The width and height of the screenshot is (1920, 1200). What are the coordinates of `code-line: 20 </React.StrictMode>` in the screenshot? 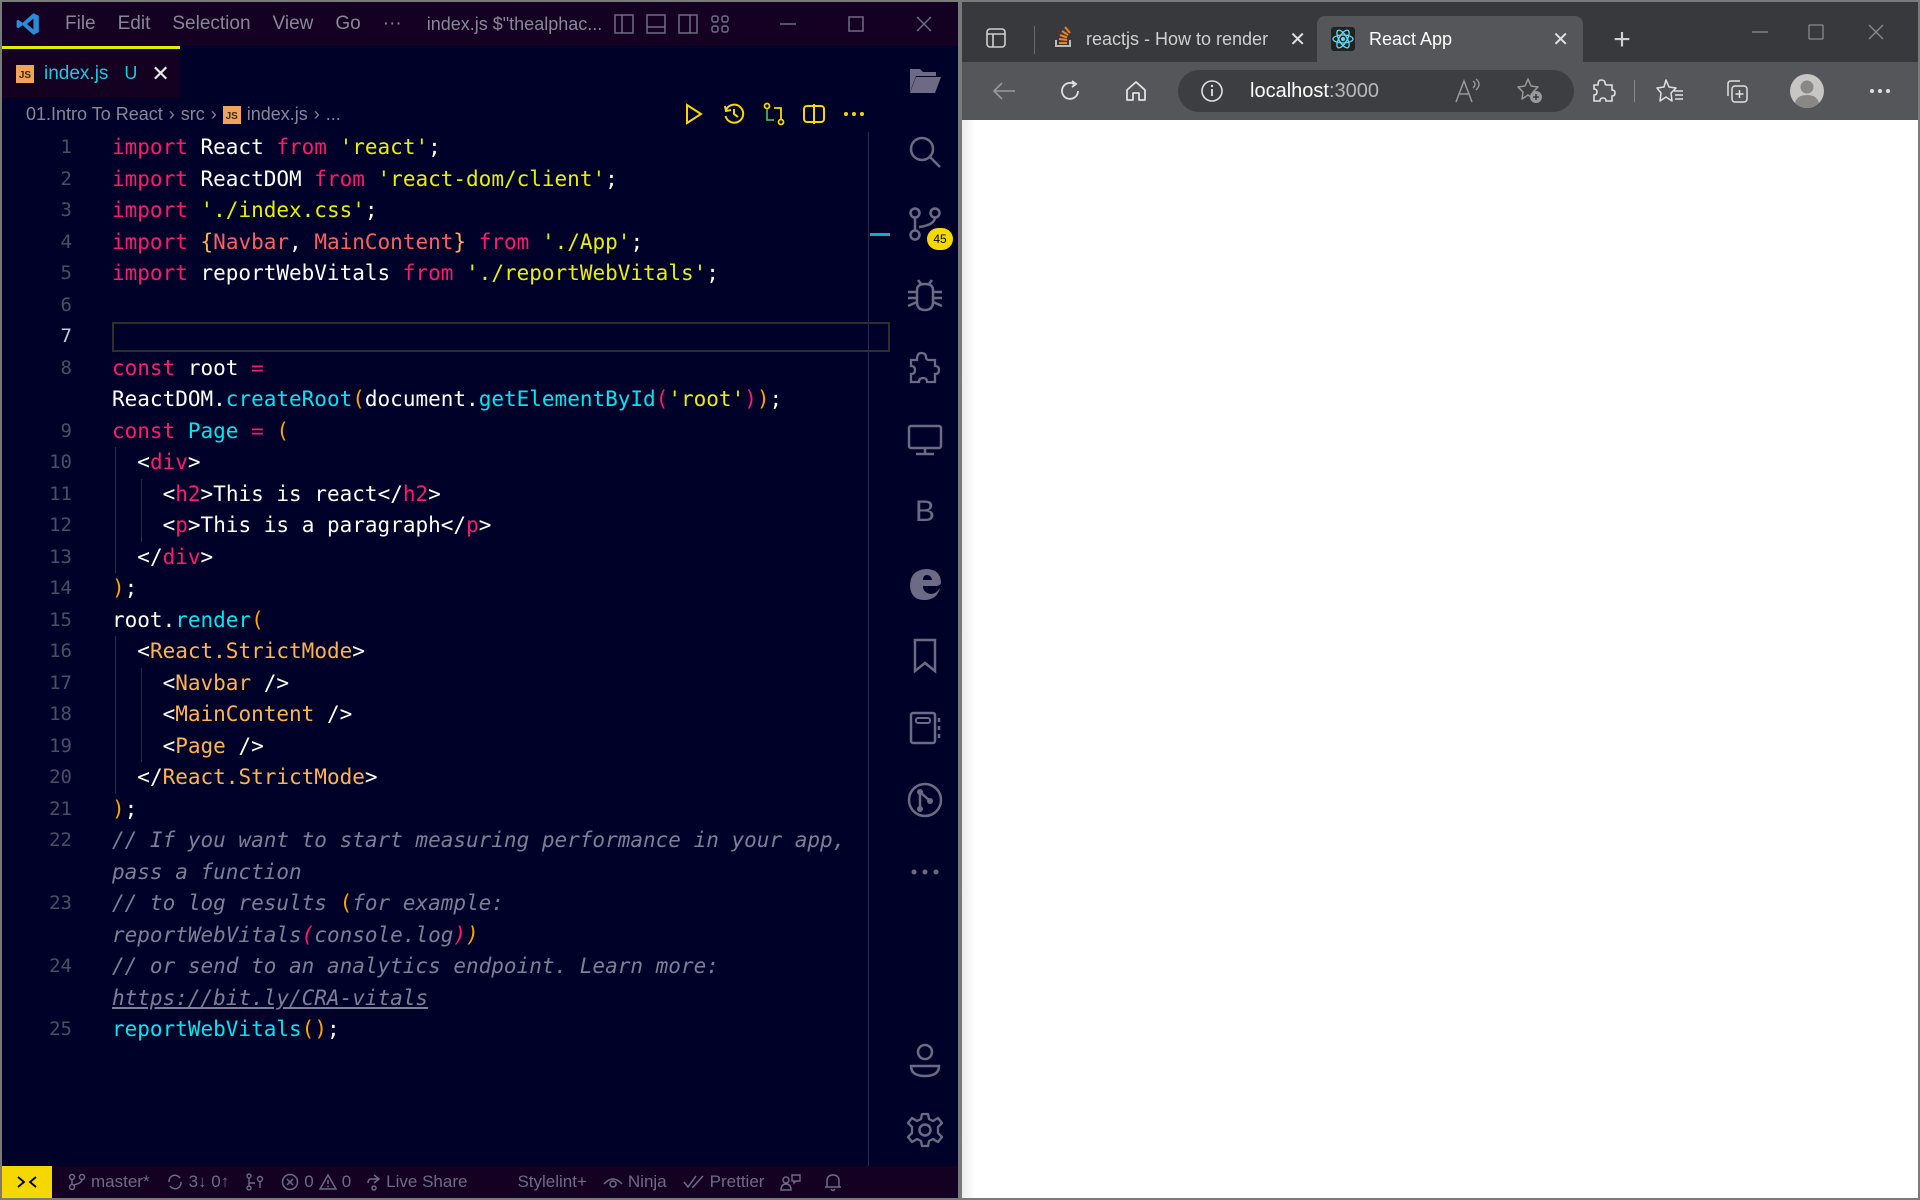 It's located at (436, 778).